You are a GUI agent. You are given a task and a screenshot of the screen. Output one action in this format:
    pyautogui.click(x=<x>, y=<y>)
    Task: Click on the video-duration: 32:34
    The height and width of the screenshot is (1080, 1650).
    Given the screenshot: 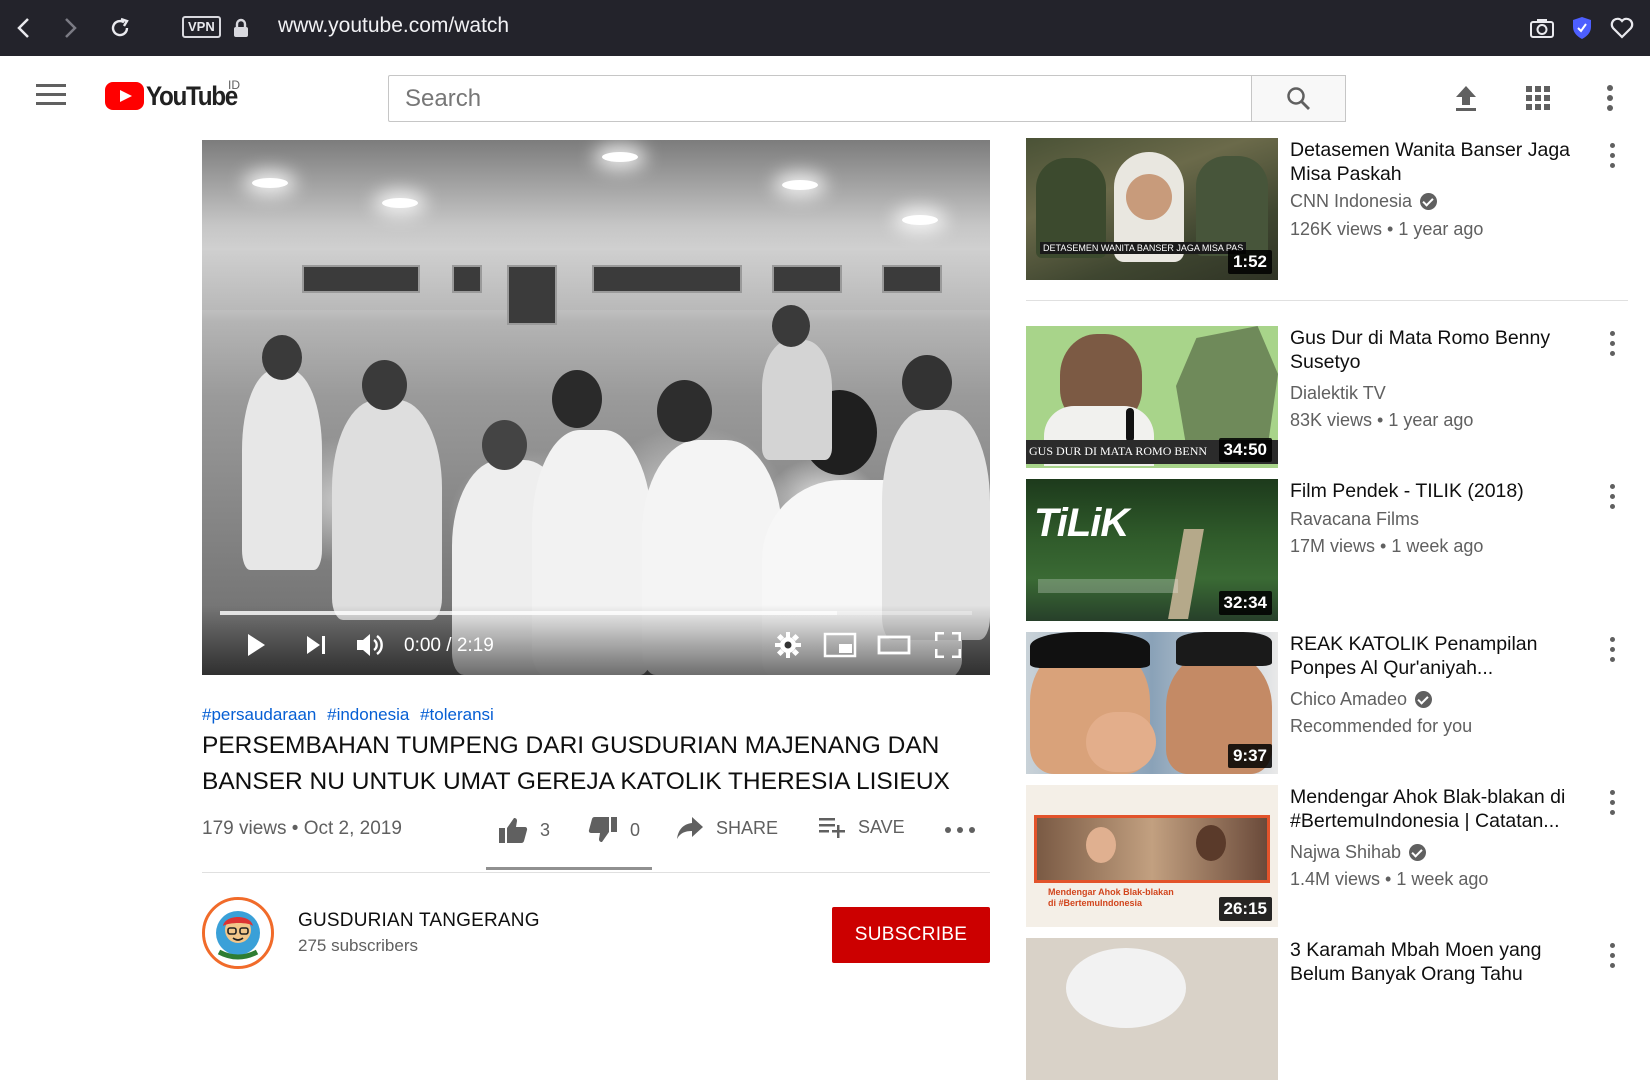 What is the action you would take?
    pyautogui.click(x=1245, y=603)
    